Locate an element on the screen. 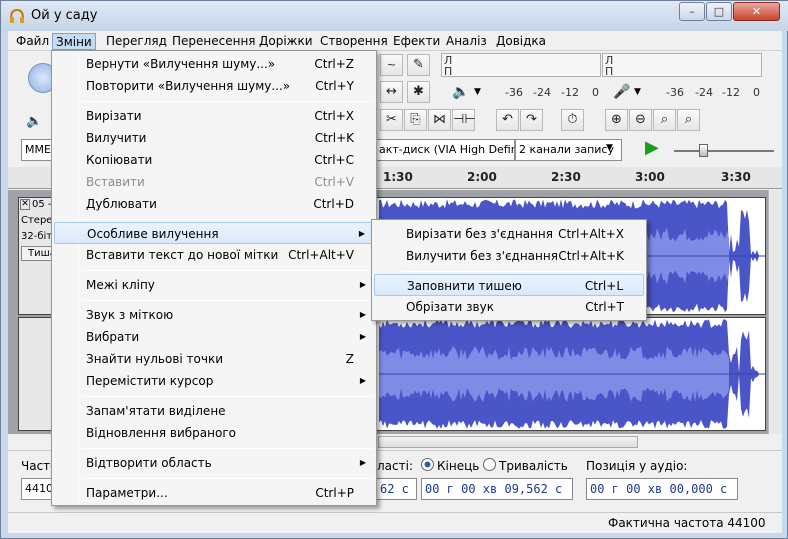  input-device-select: акт-диск (VIA High Defir is located at coordinates (445, 150).